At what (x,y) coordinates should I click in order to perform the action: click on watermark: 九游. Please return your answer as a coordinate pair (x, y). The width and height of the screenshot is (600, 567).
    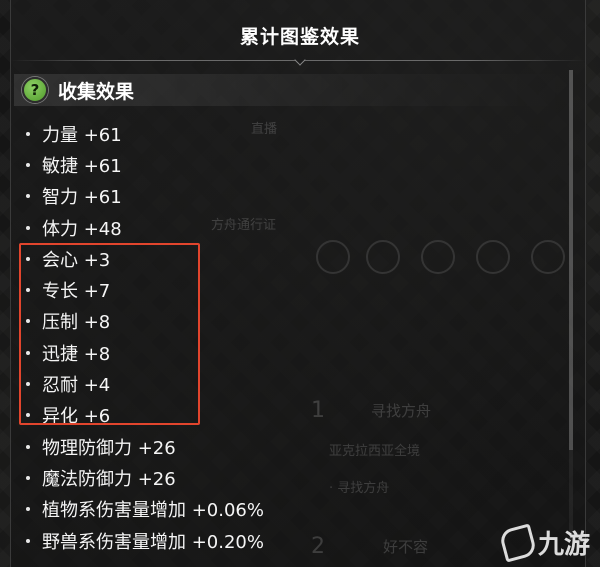
    Looking at the image, I should click on (544, 542).